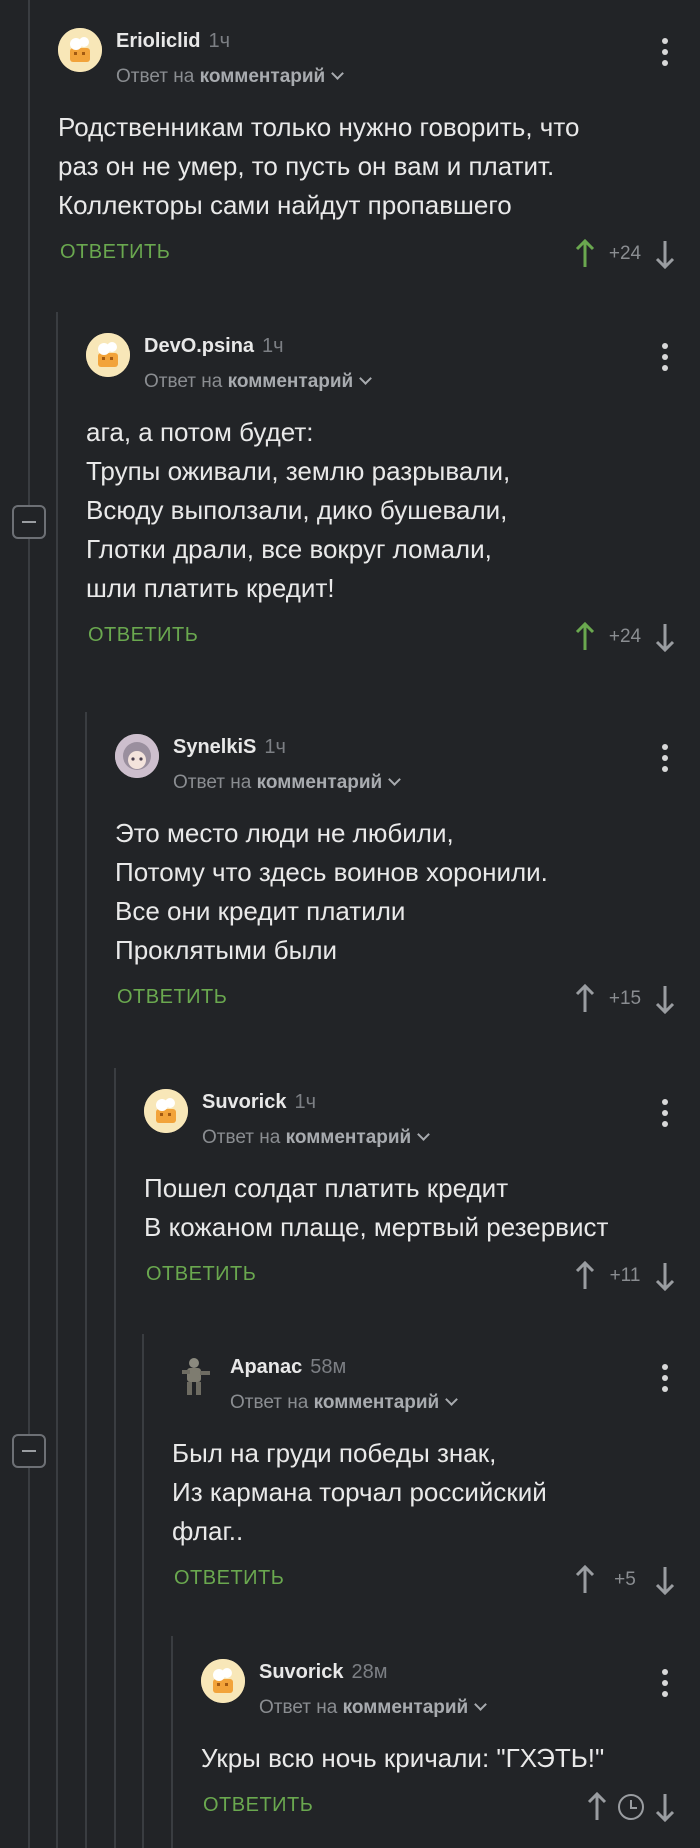 The image size is (700, 1848). What do you see at coordinates (199, 346) in the screenshot?
I see `username: DevO.psina` at bounding box center [199, 346].